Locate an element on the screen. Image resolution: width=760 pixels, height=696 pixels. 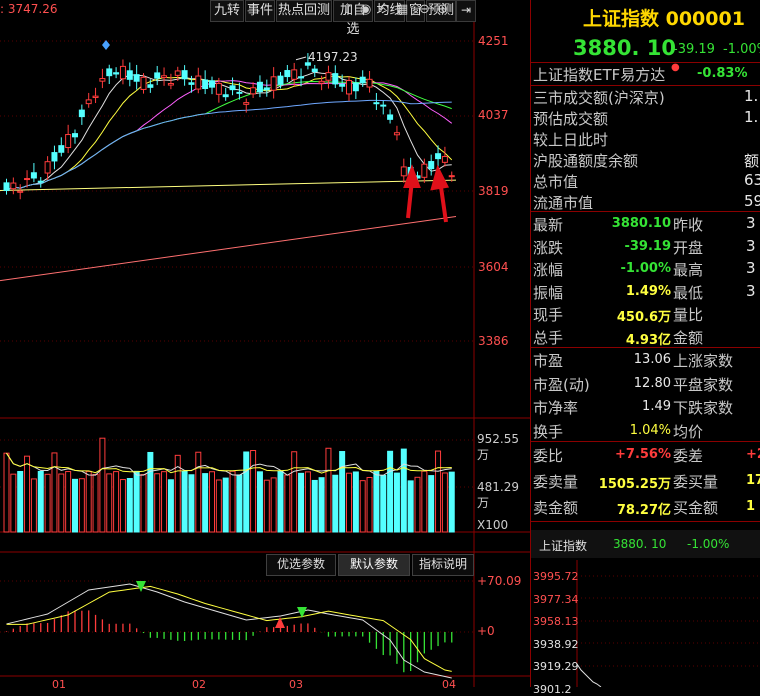
volume-axis-label: 481.29万 is located at coordinates (498, 495).